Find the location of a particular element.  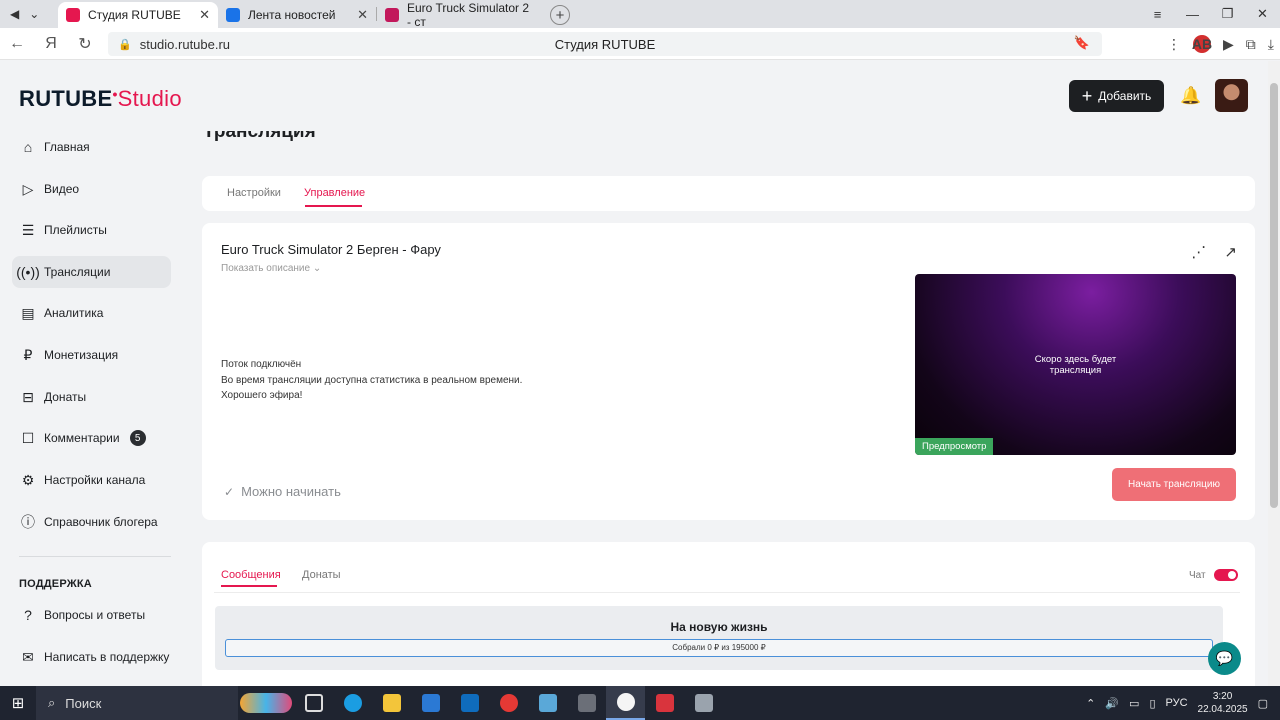

yandex-browser-icon is located at coordinates (625, 703).